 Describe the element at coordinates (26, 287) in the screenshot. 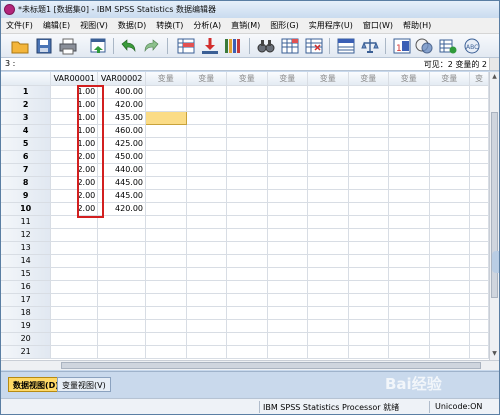

I see `row-number: 16` at that location.